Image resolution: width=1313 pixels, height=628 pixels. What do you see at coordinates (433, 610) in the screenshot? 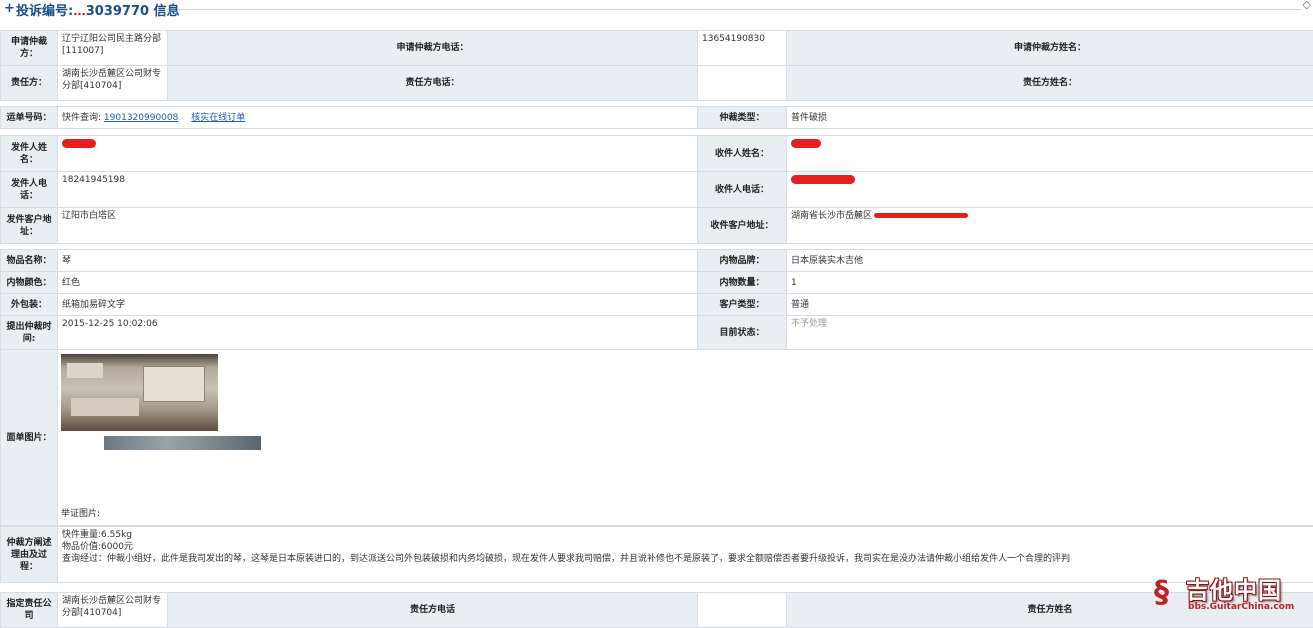
I see `assigned-phone-label: 责任方电话` at bounding box center [433, 610].